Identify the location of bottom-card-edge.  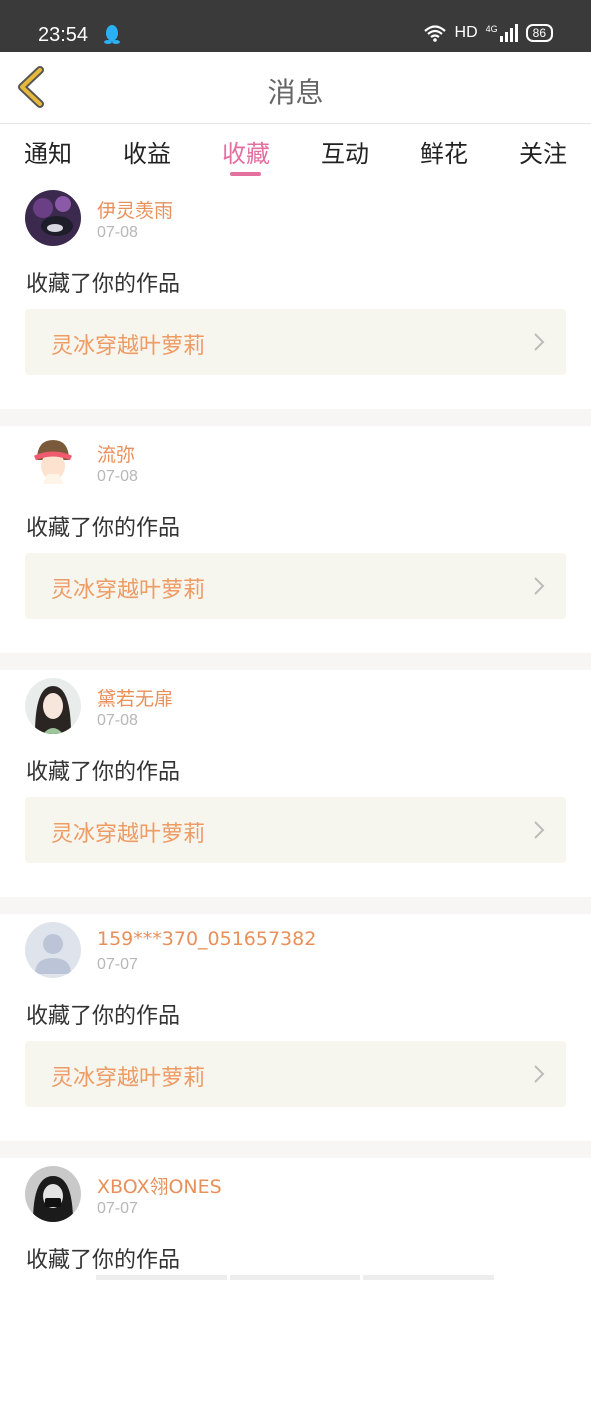
(295, 1277).